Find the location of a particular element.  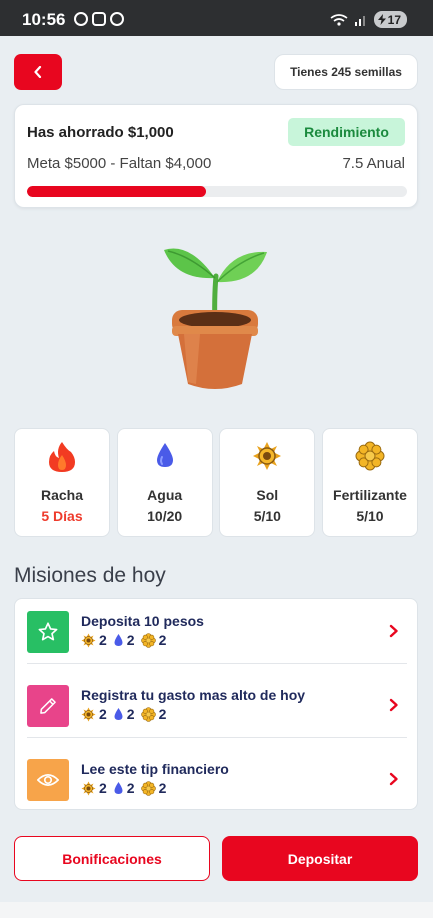

instagram-icon is located at coordinates (99, 19).